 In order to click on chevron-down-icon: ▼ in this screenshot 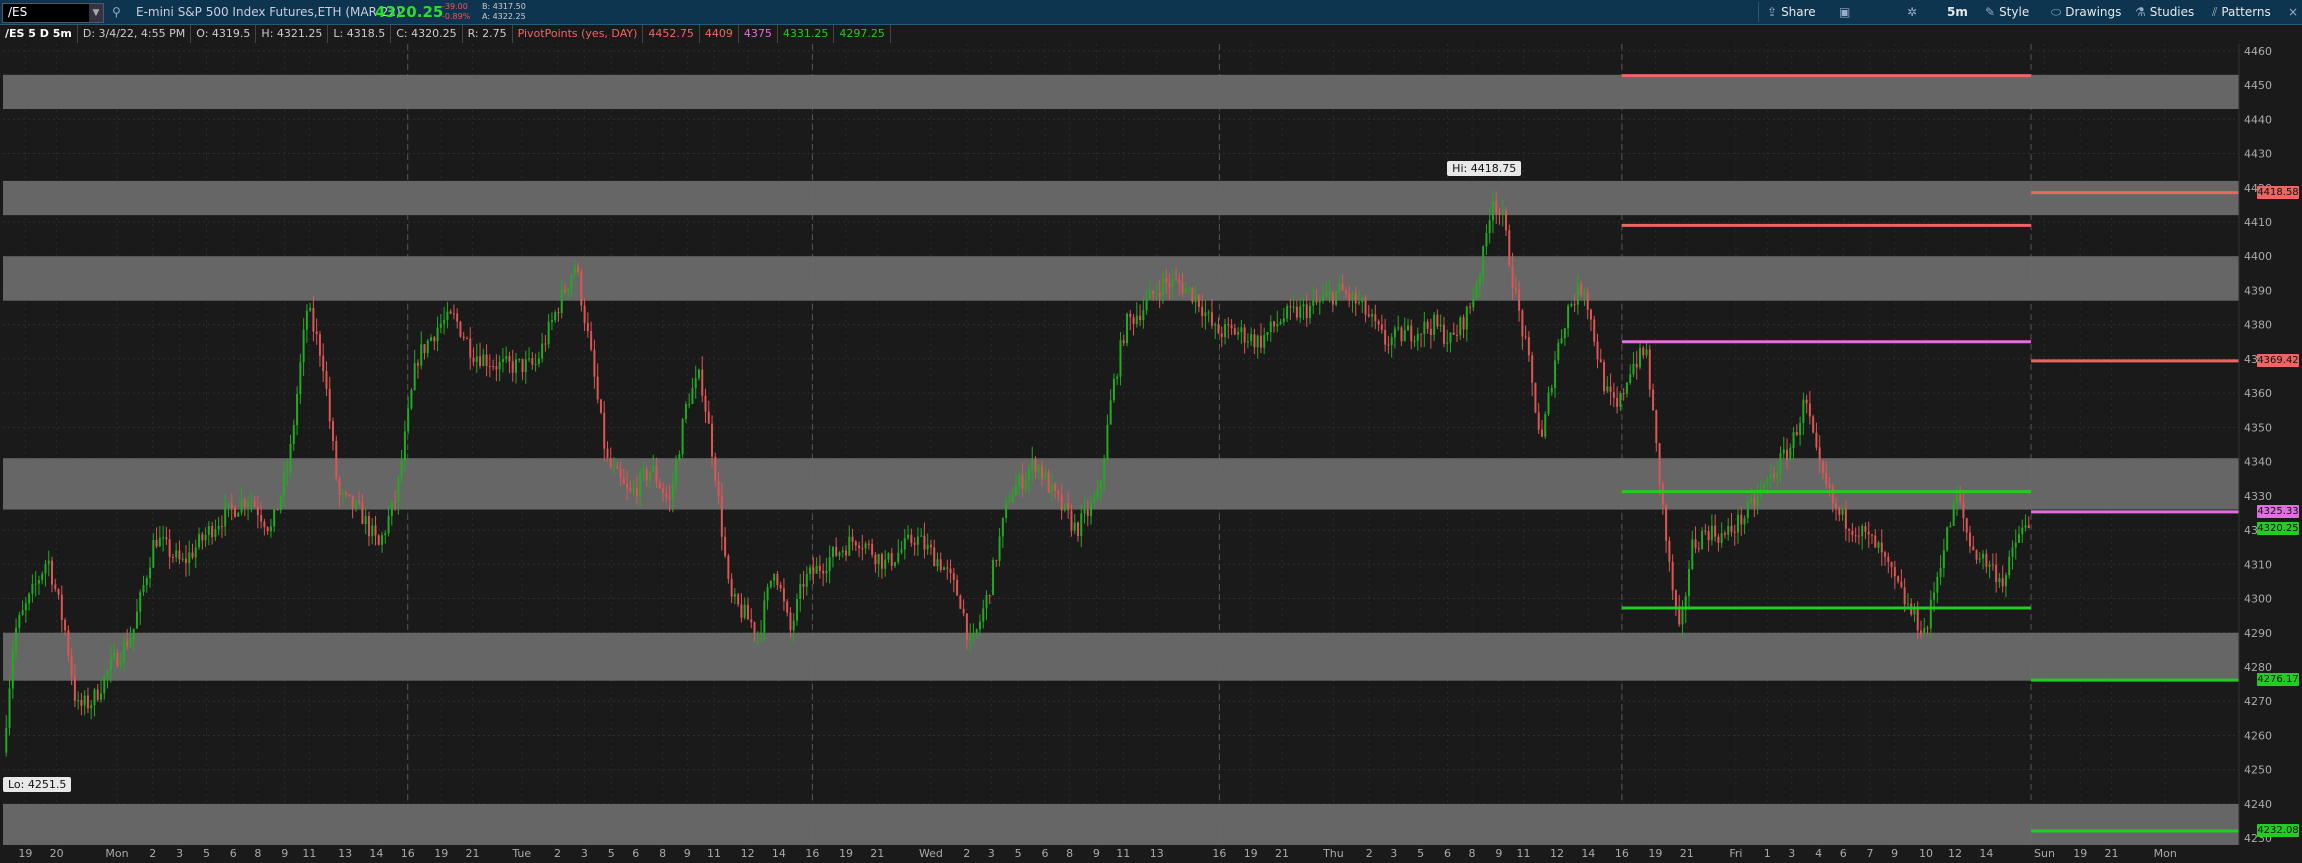, I will do `click(96, 13)`.